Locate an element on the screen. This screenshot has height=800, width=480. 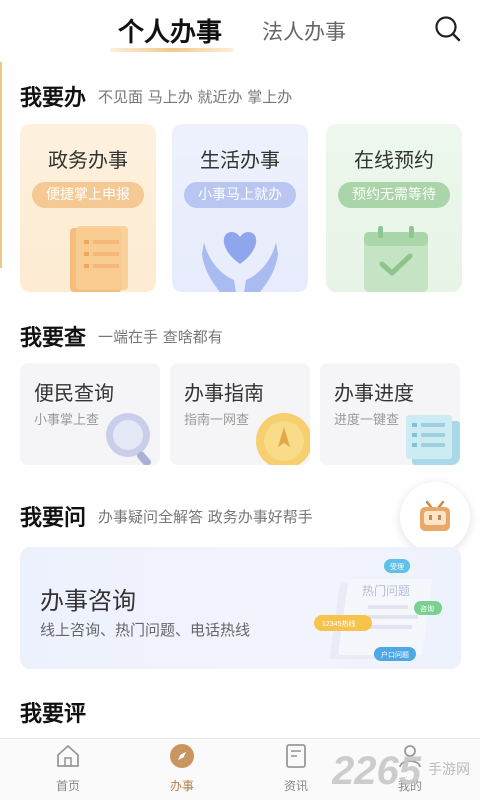
card-pill: 小事马上就办 is located at coordinates (240, 195).